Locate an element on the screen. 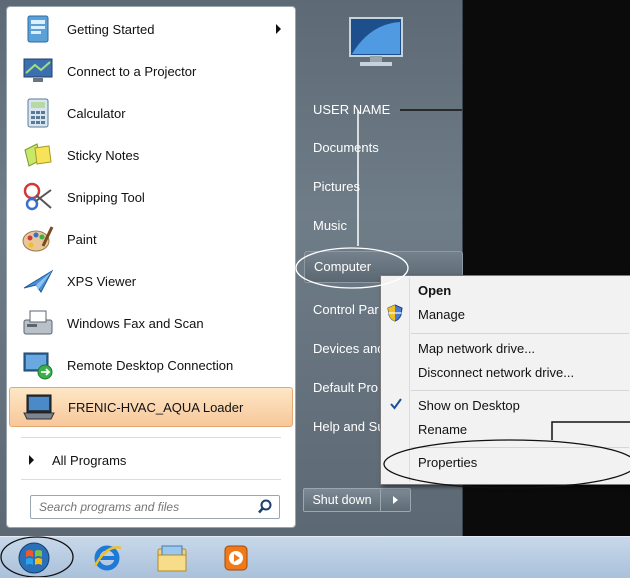 The width and height of the screenshot is (630, 578). program-fax-scan: Windows Fax and Scan is located at coordinates (151, 323).